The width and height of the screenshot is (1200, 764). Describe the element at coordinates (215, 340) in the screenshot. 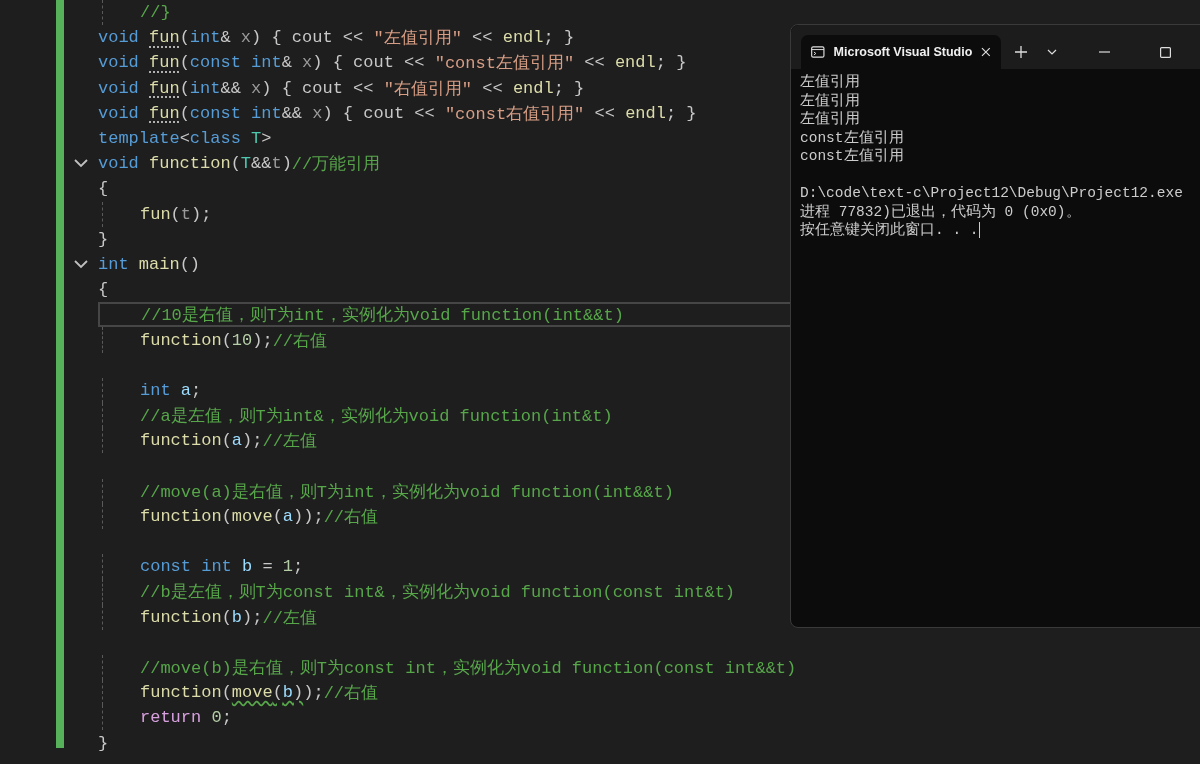

I see `code-line: function(10);//右值` at that location.